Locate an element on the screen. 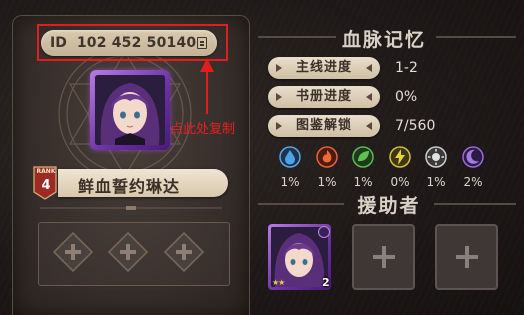 This screenshot has height=315, width=524. rank-label: RANK is located at coordinates (46, 171).